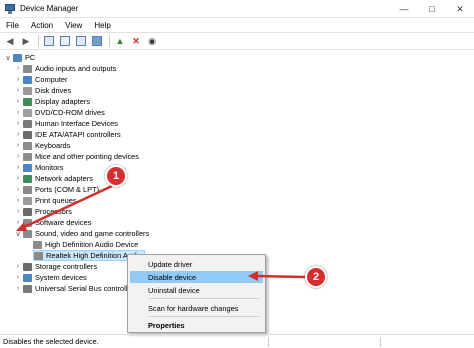 This screenshot has width=474, height=348. Describe the element at coordinates (27, 178) in the screenshot. I see `network-icon` at that location.